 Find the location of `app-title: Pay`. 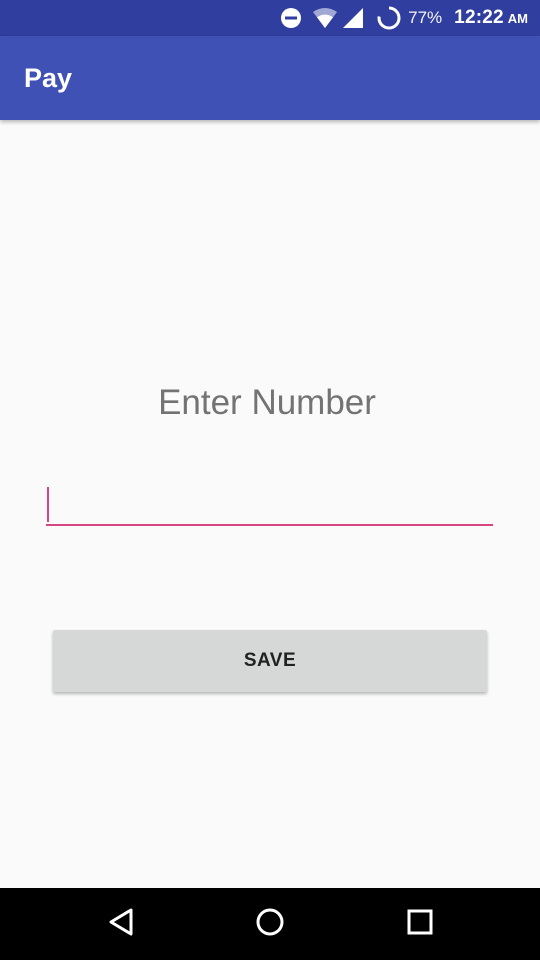

app-title: Pay is located at coordinates (48, 78).